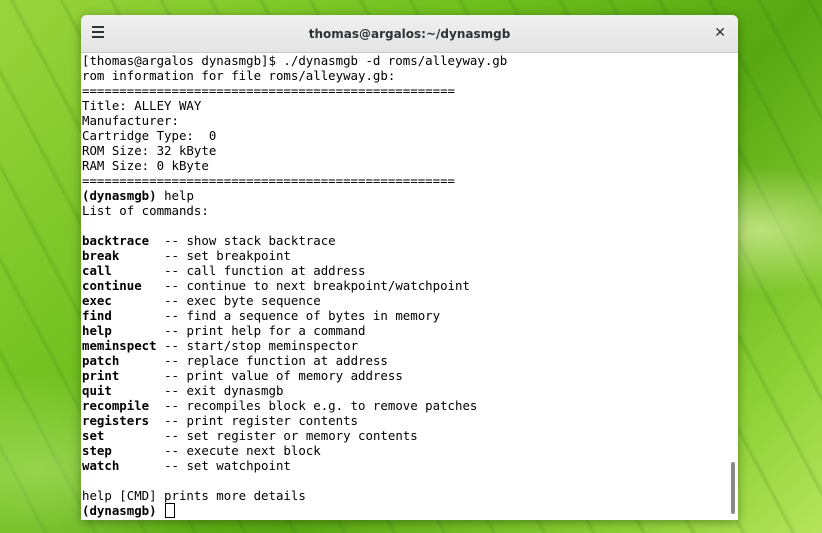 This screenshot has height=533, width=822. Describe the element at coordinates (97, 390) in the screenshot. I see `command-name: quit` at that location.